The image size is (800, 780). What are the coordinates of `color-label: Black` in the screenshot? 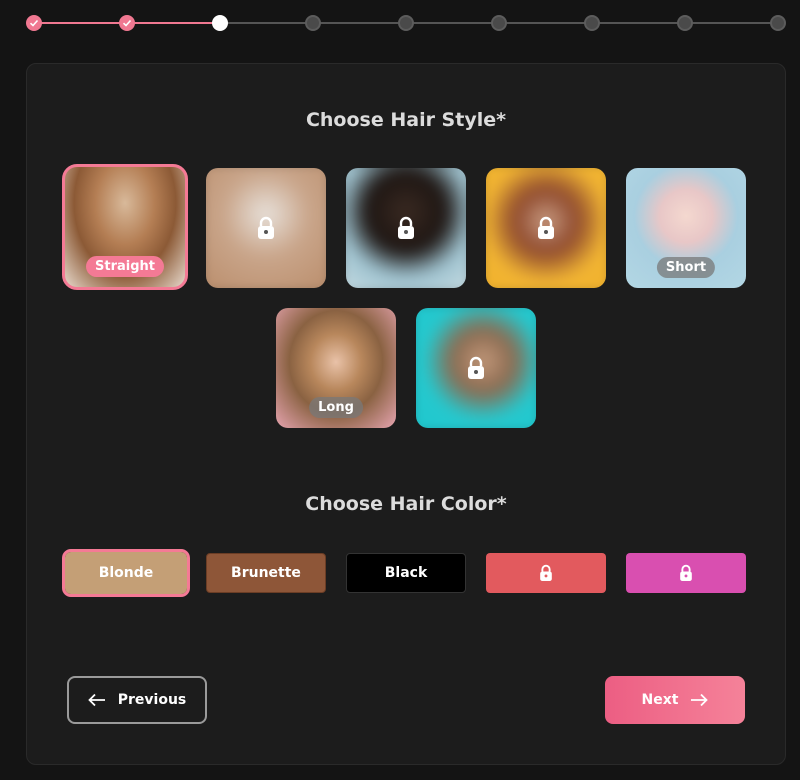 It's located at (406, 573).